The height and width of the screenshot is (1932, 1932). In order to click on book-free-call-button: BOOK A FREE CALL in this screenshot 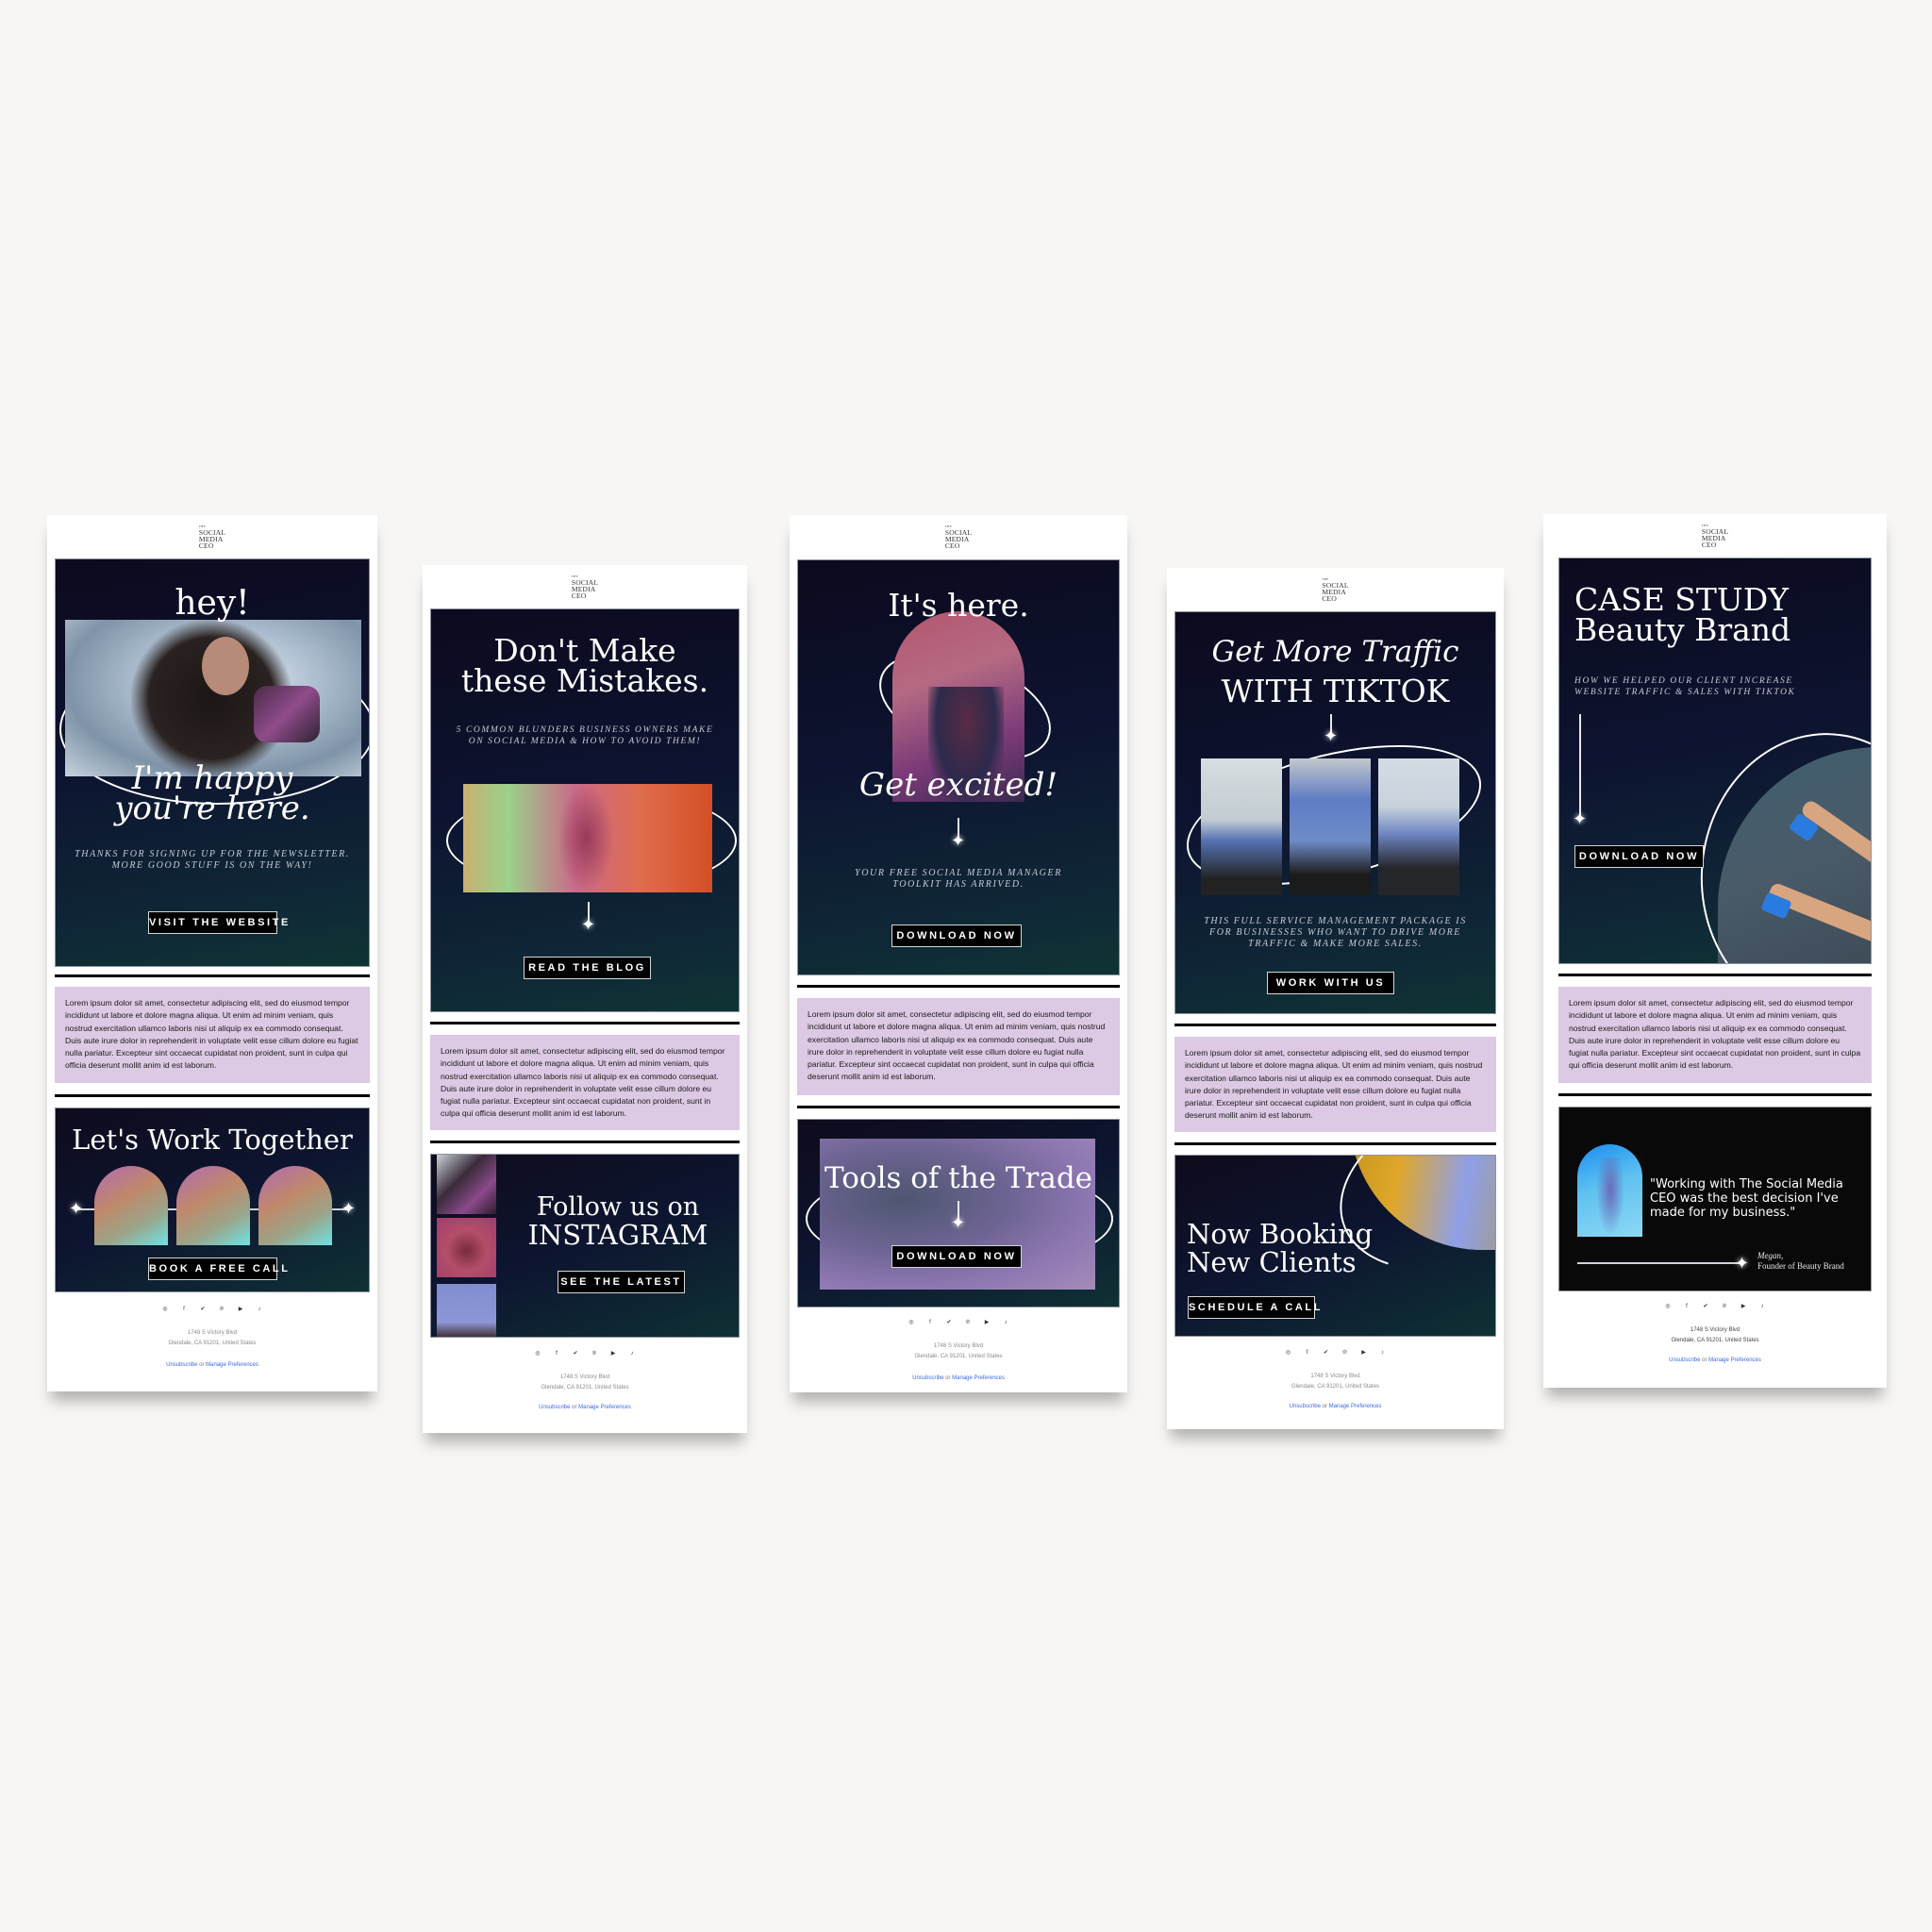, I will do `click(218, 1268)`.